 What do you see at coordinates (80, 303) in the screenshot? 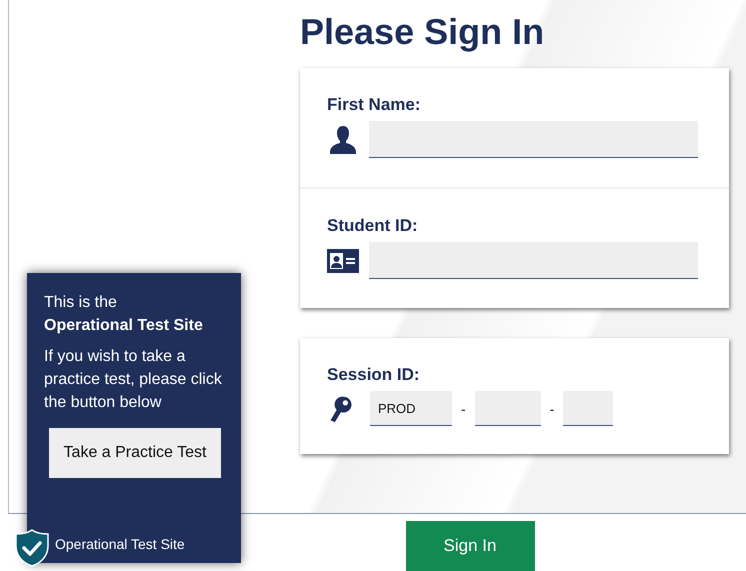
I see `intro-text: This is the` at bounding box center [80, 303].